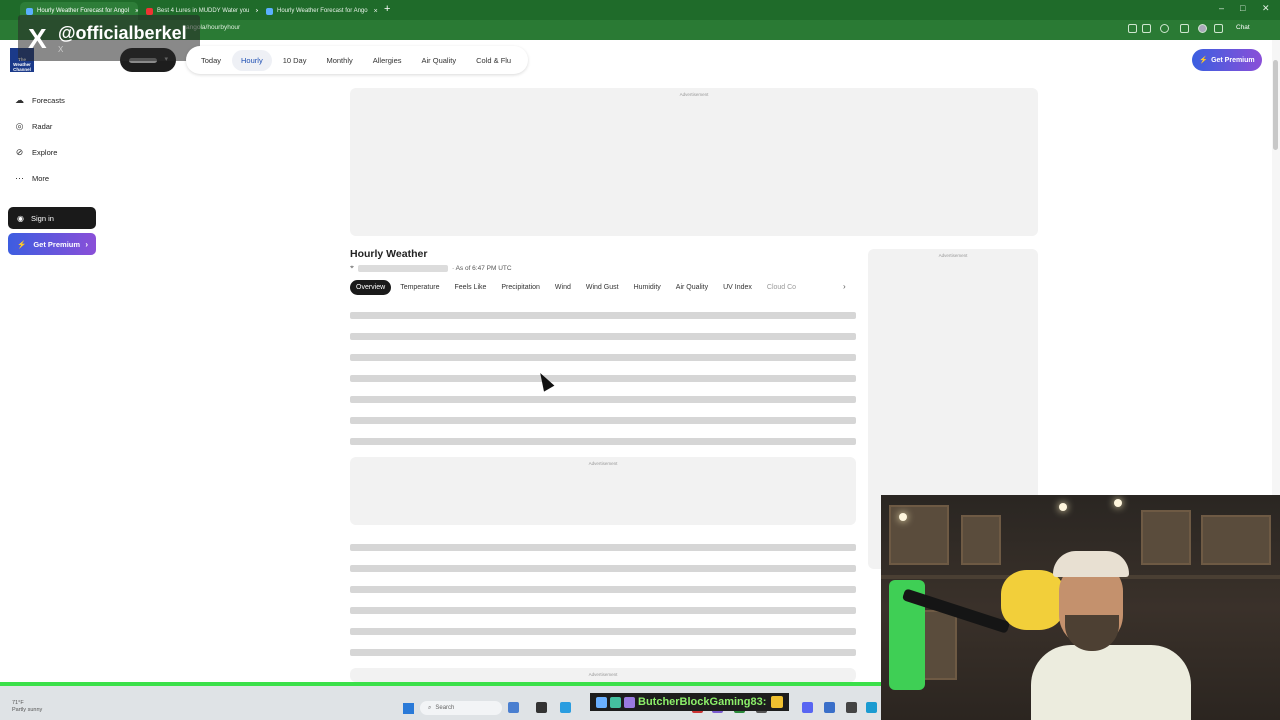 The height and width of the screenshot is (720, 1280). Describe the element at coordinates (19, 178) in the screenshot. I see `more-dots-icon: ⋯` at that location.